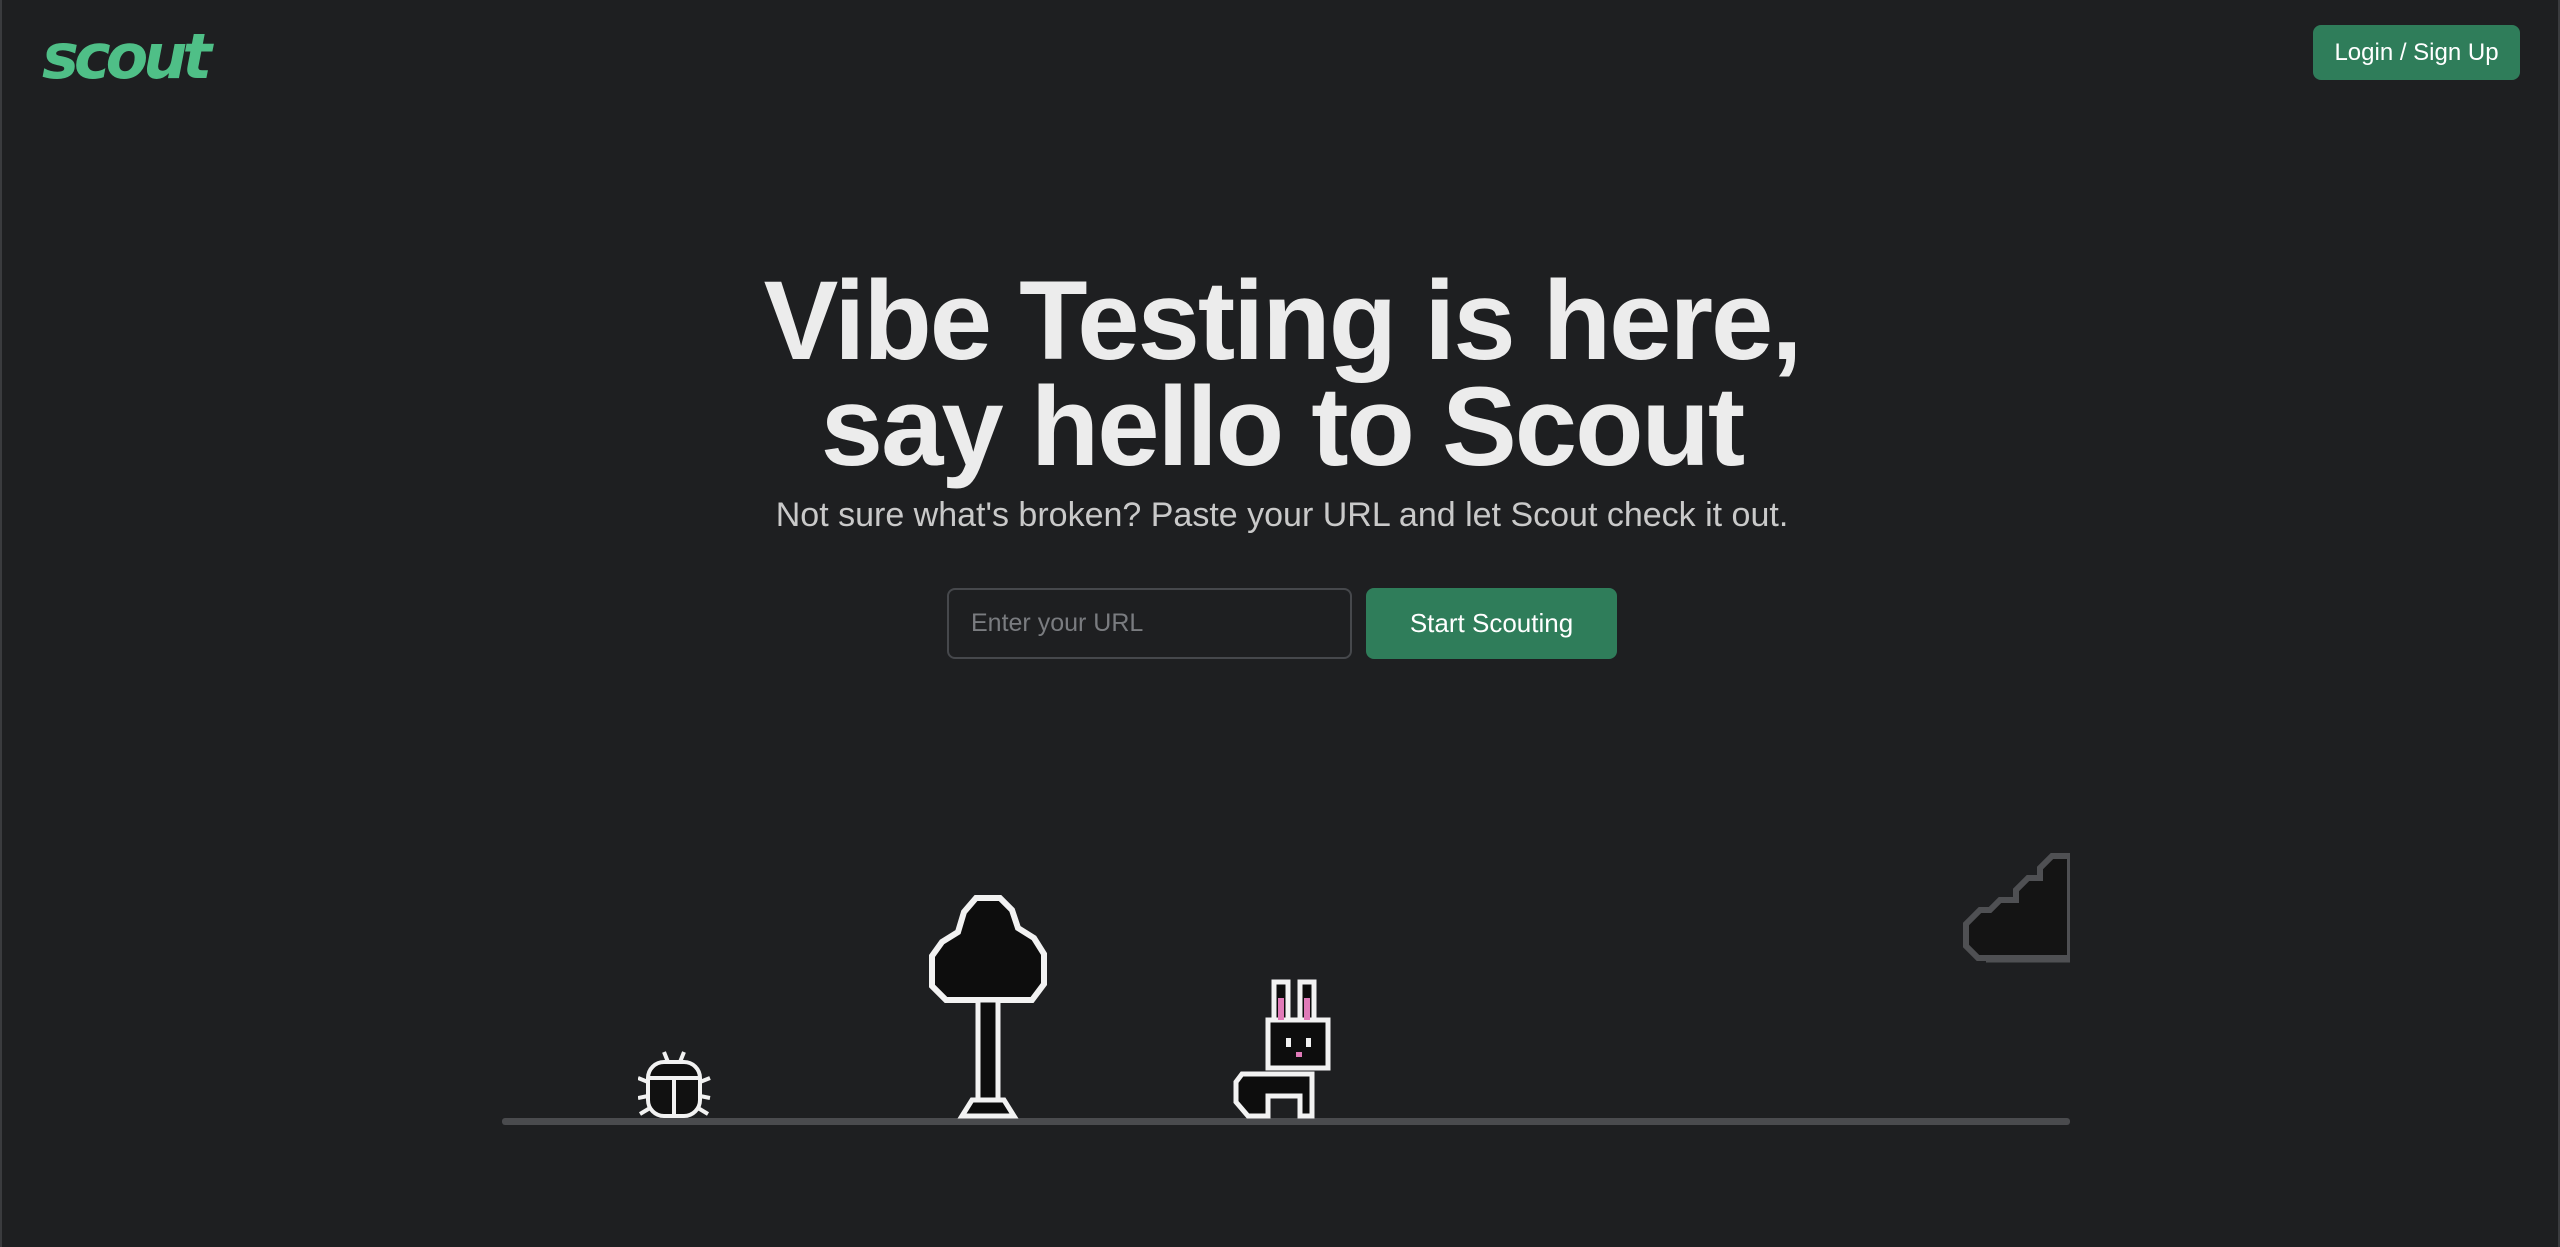 The height and width of the screenshot is (1247, 2560). Describe the element at coordinates (1282, 1049) in the screenshot. I see `bunny-sprite` at that location.